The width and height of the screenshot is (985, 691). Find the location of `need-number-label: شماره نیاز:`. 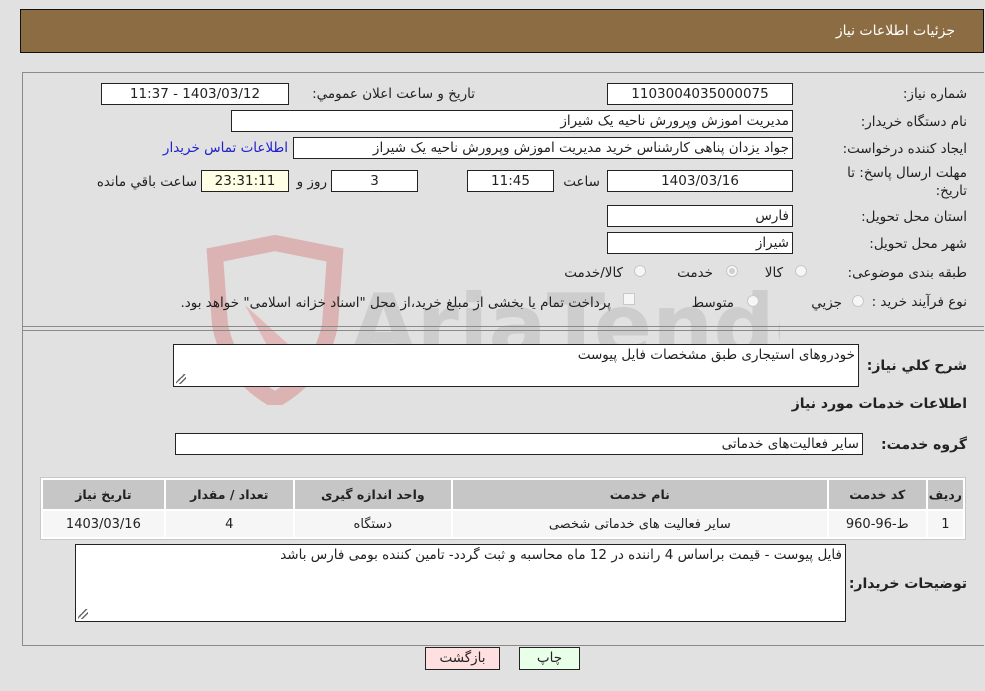

need-number-label: شماره نیاز: is located at coordinates (934, 94).